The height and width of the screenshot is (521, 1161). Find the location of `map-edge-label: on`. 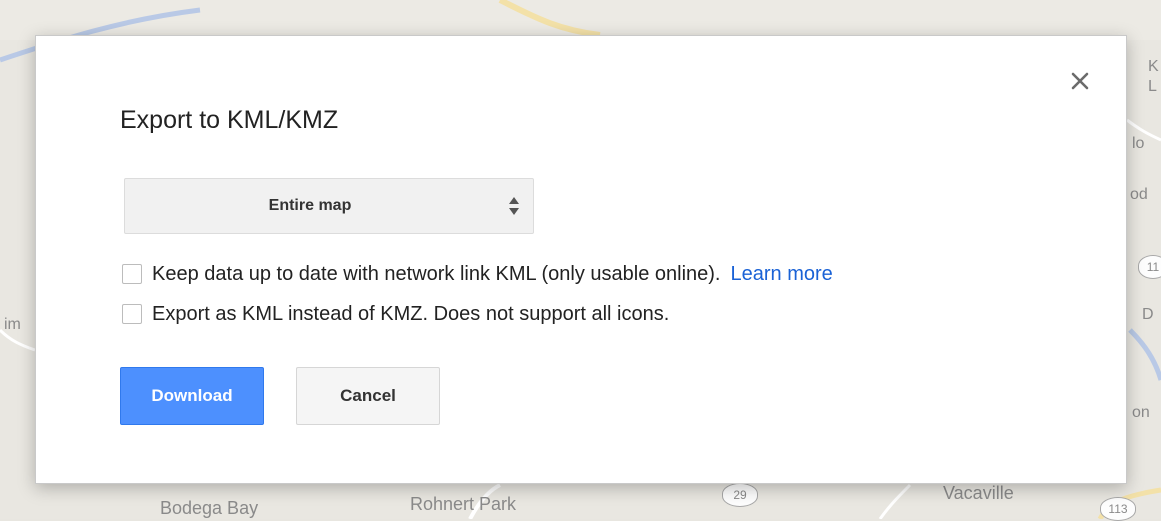

map-edge-label: on is located at coordinates (1141, 412).